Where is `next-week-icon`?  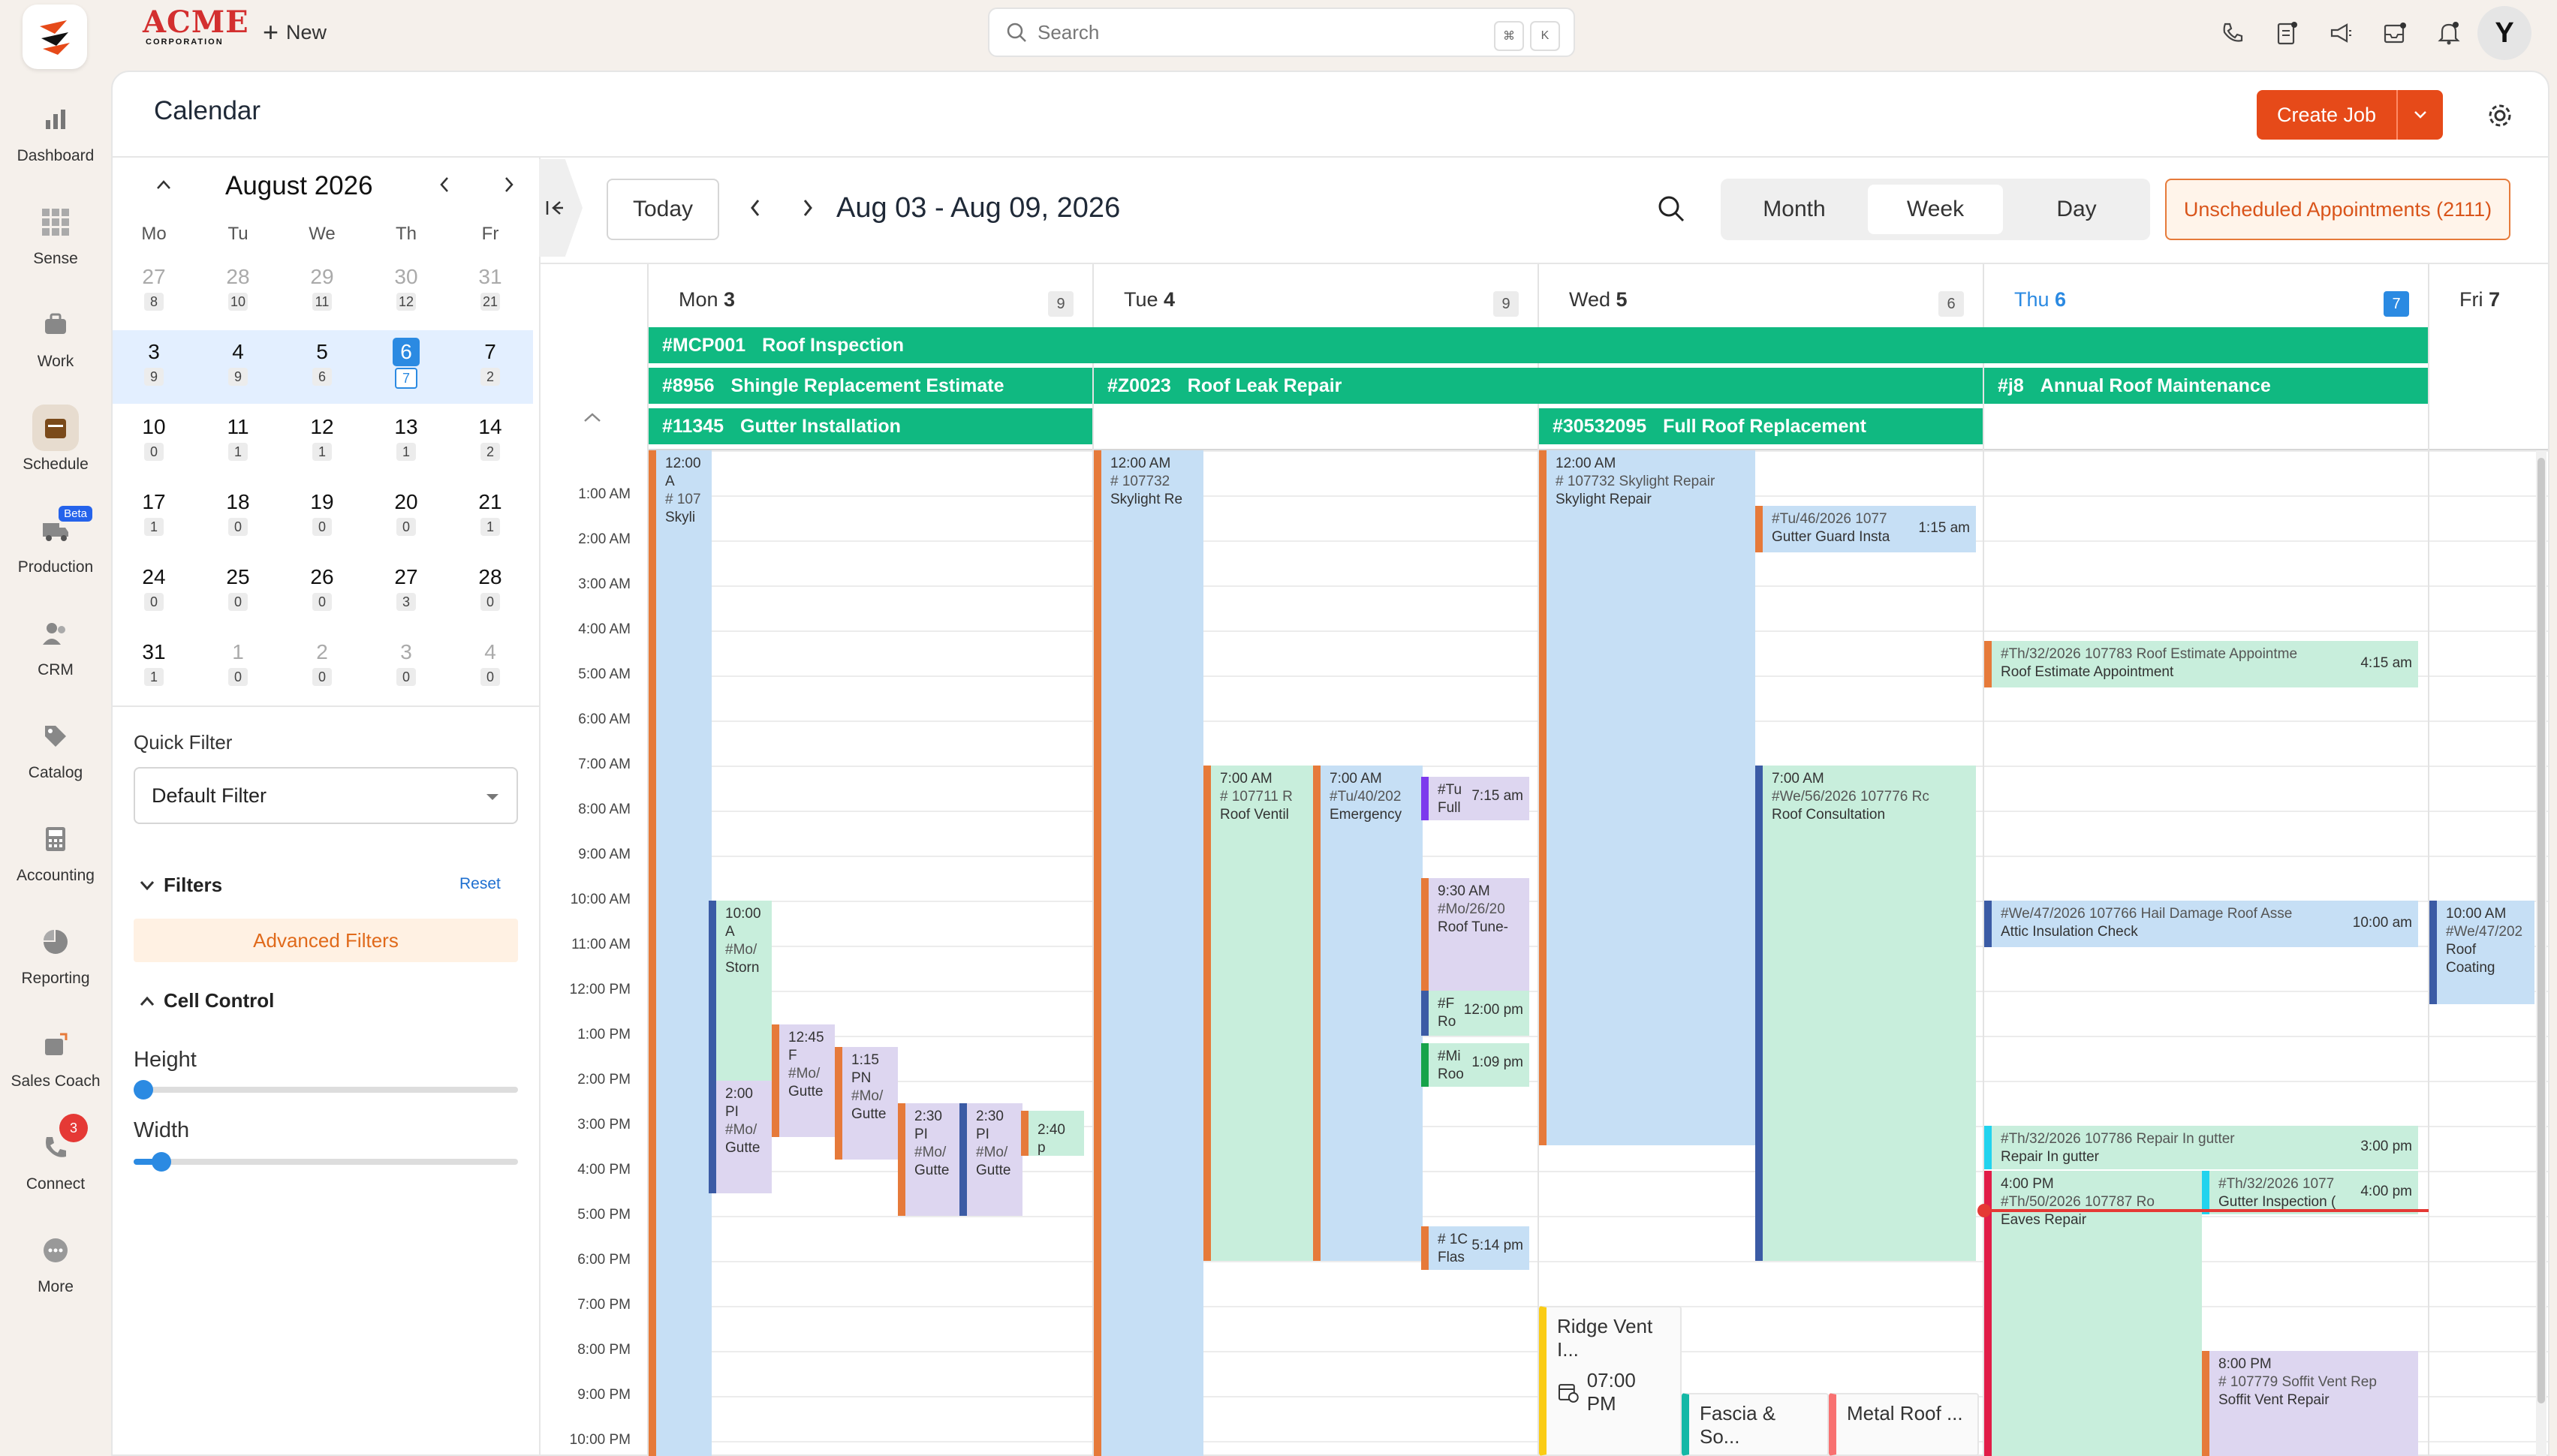 next-week-icon is located at coordinates (808, 209).